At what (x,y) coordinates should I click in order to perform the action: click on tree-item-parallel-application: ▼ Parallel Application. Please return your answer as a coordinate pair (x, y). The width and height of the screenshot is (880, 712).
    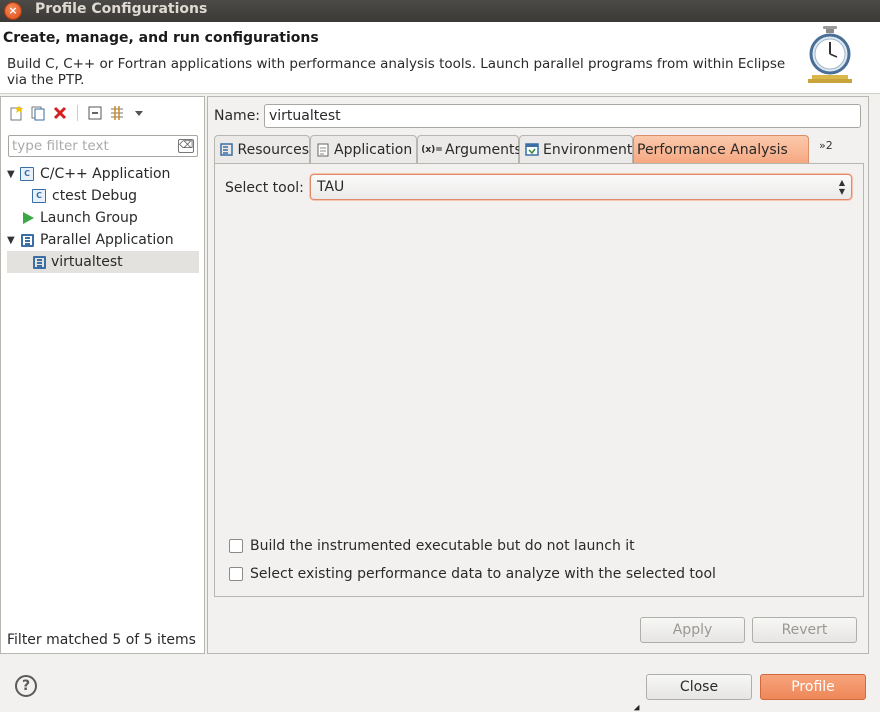
    Looking at the image, I should click on (102, 240).